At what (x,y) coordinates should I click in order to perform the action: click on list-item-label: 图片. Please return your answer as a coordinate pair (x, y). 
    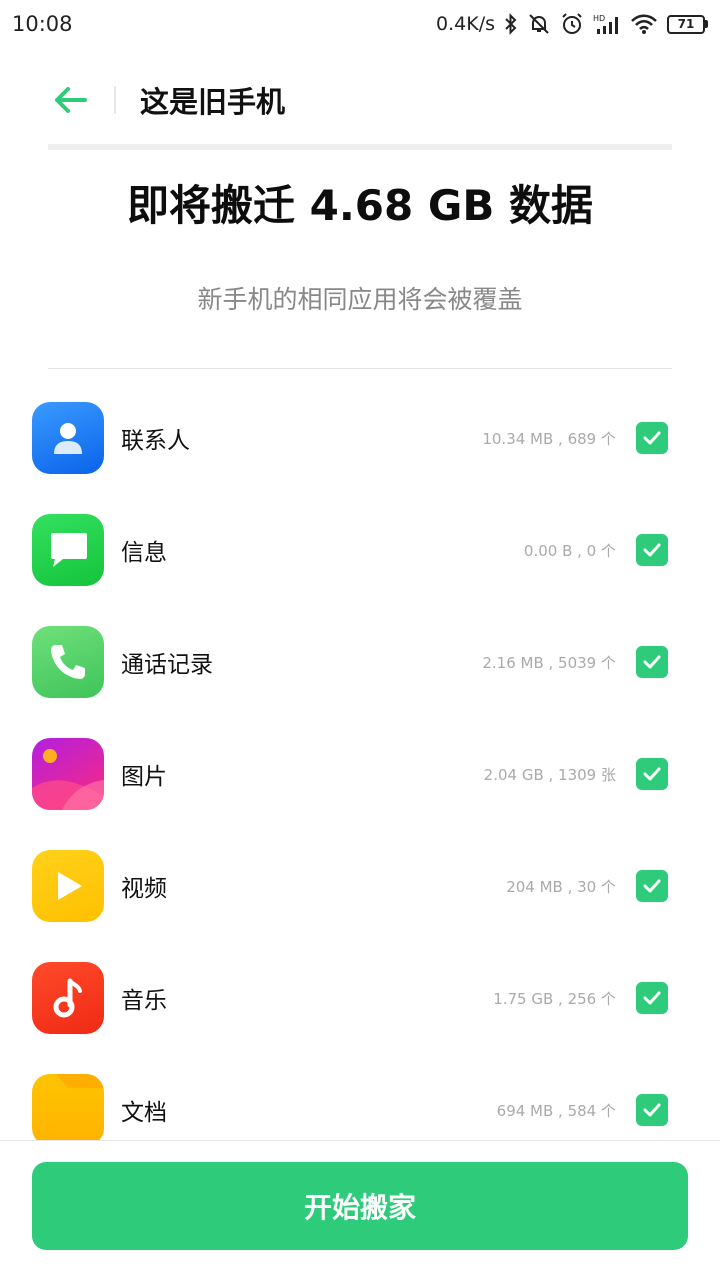
    Looking at the image, I should click on (144, 777).